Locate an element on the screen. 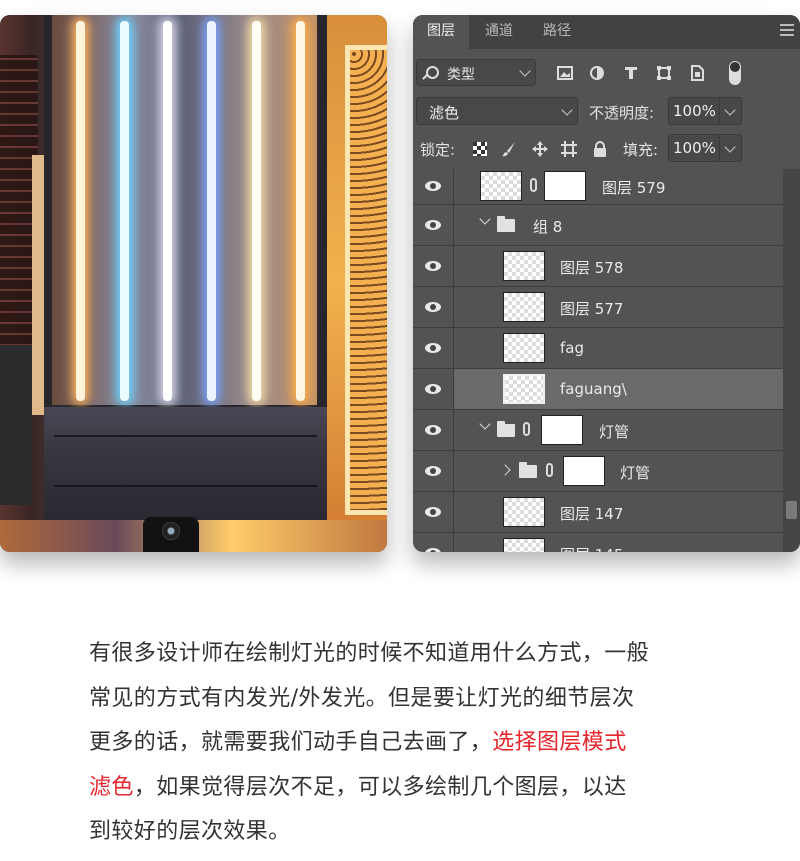 This screenshot has height=861, width=800. lock-transparent-pixels-icon is located at coordinates (480, 149).